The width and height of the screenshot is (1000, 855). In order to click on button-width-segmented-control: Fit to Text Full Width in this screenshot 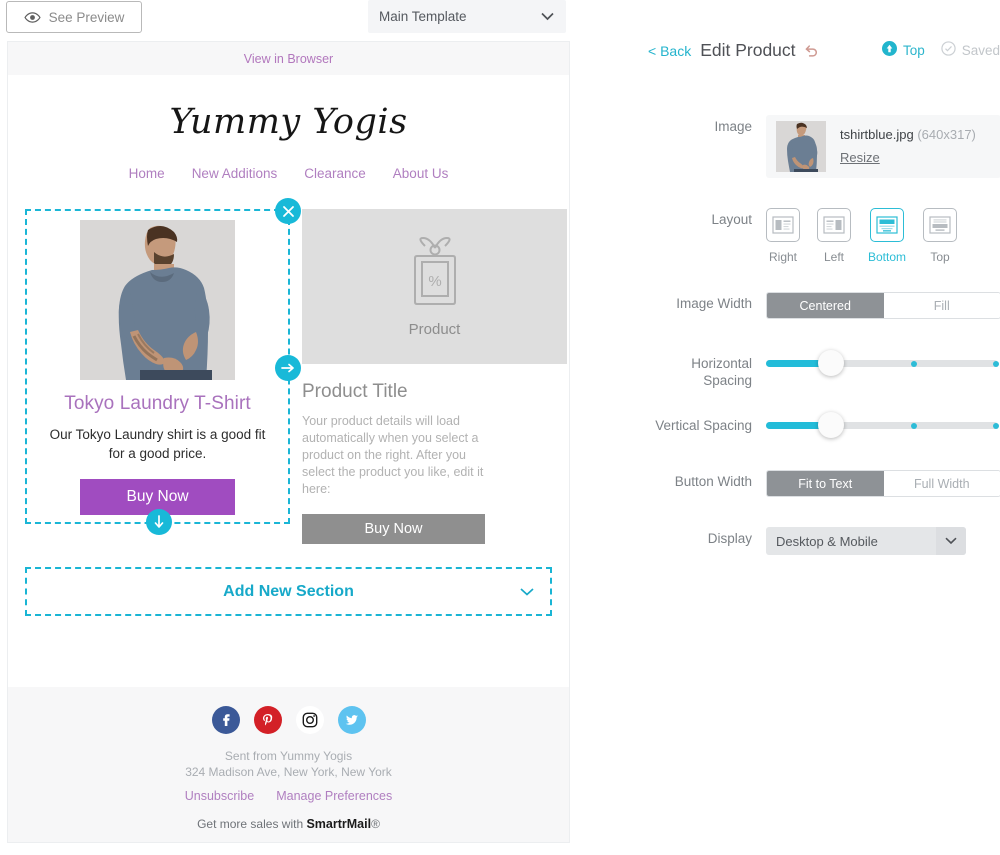, I will do `click(883, 483)`.